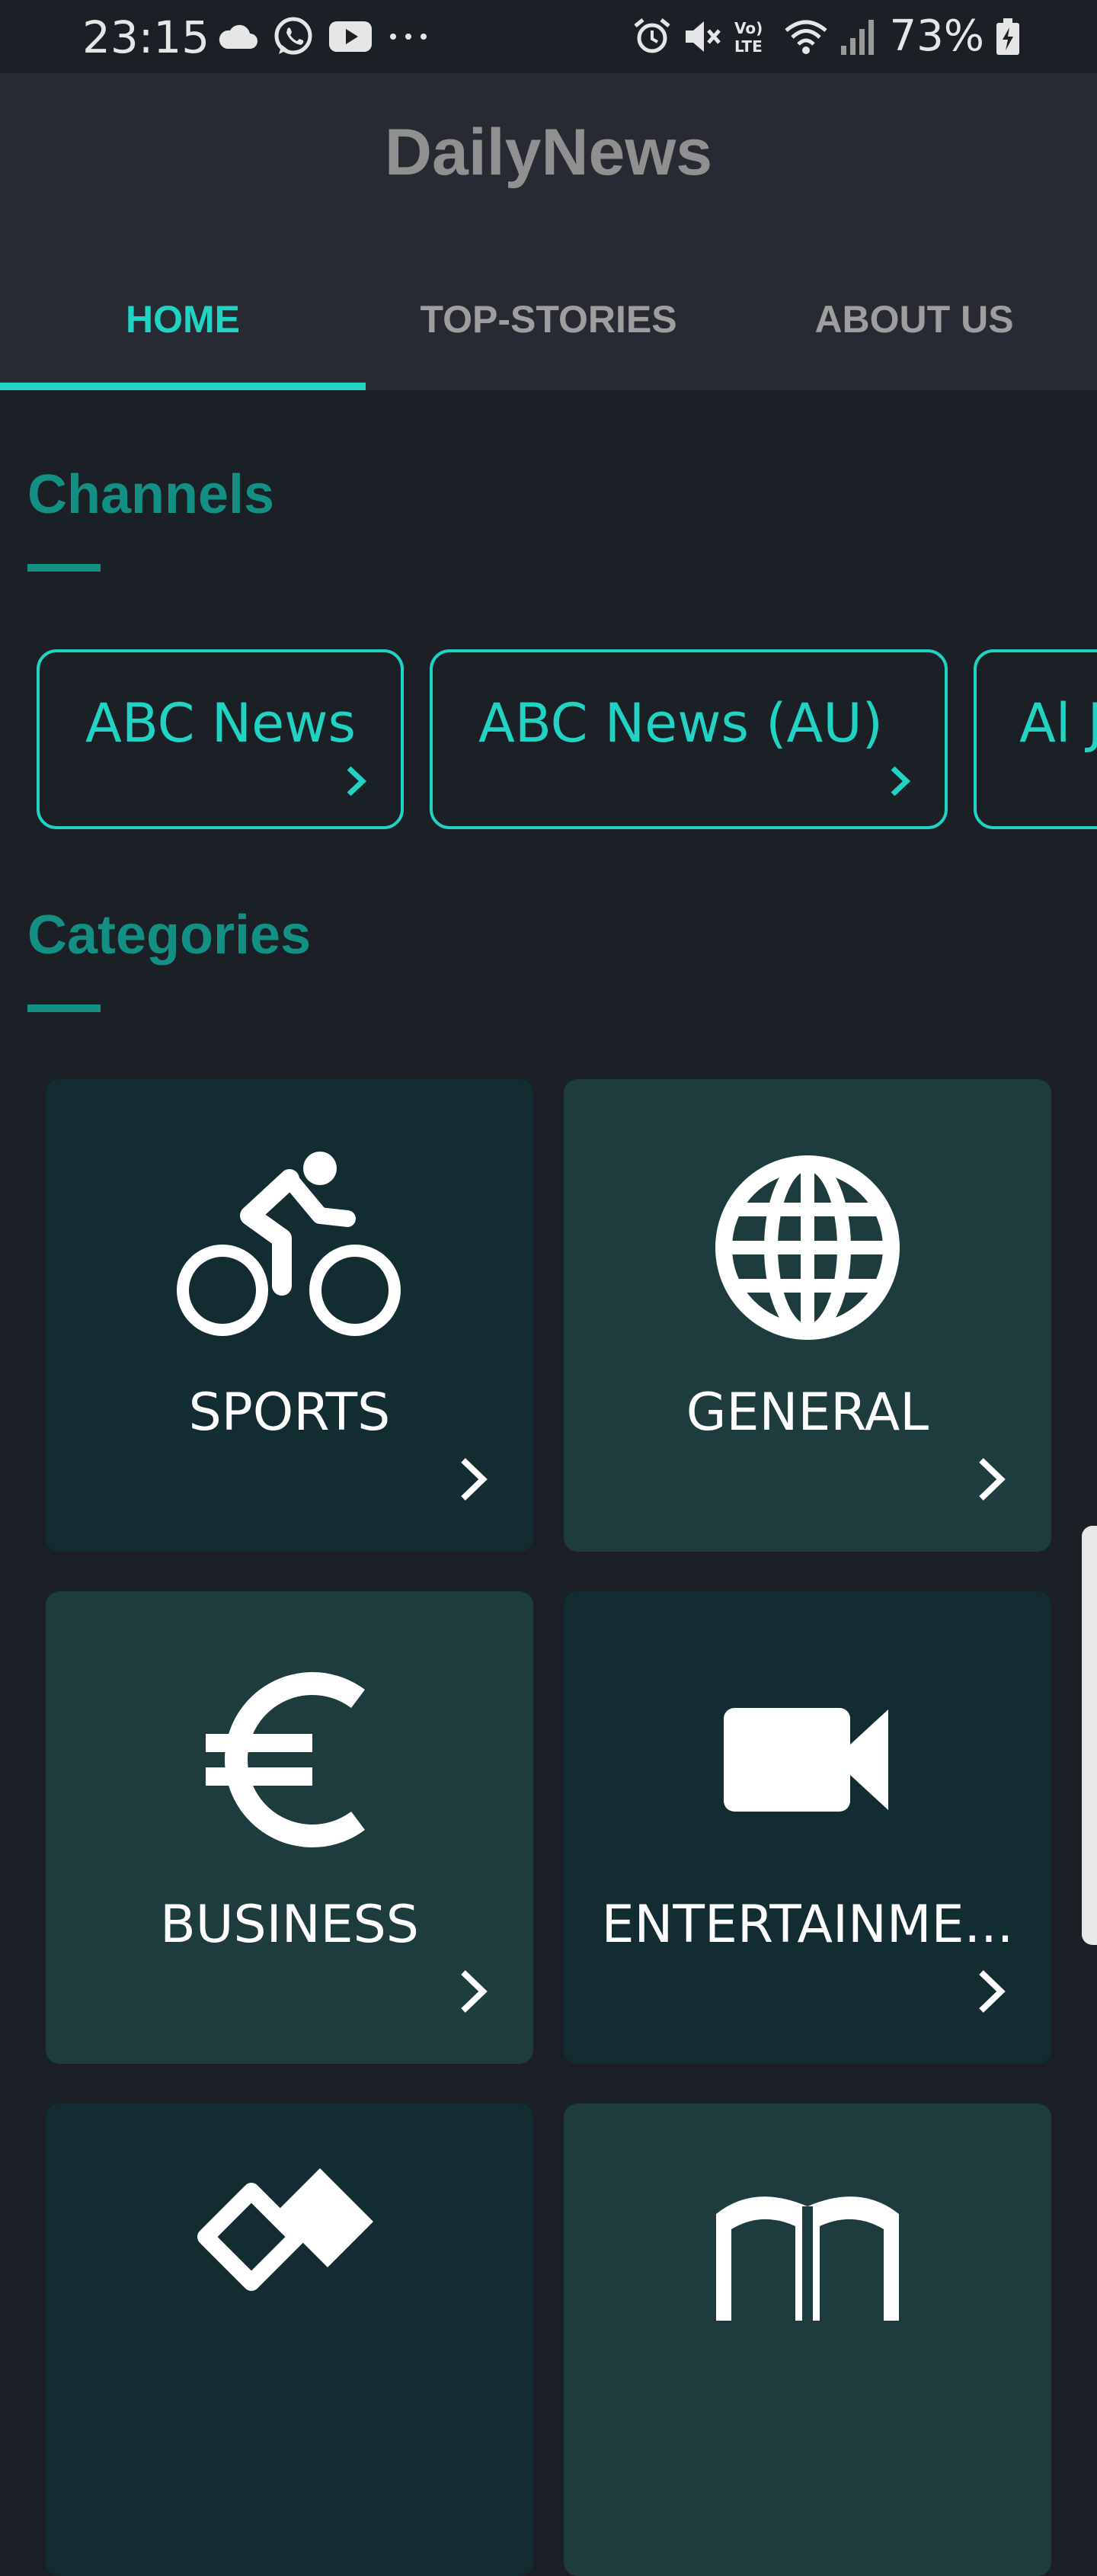  Describe the element at coordinates (703, 36) in the screenshot. I see `mute-icon` at that location.